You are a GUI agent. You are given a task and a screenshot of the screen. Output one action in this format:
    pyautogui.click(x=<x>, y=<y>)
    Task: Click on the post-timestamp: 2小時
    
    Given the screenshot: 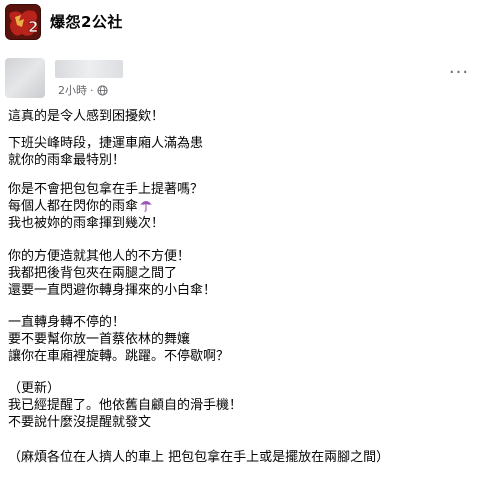 What is the action you would take?
    pyautogui.click(x=72, y=90)
    